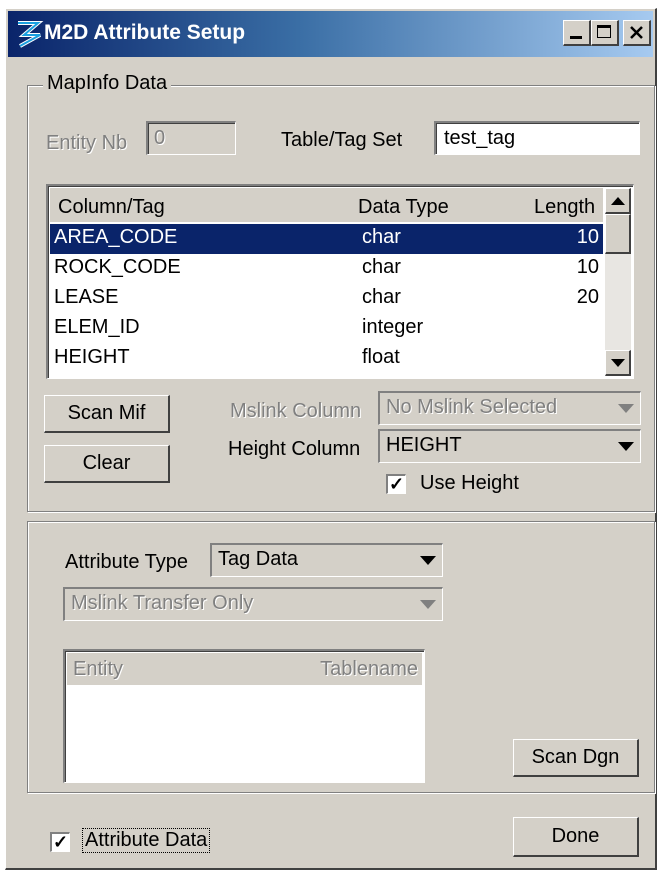 Image resolution: width=663 pixels, height=875 pixels. I want to click on done-button: Done, so click(576, 837).